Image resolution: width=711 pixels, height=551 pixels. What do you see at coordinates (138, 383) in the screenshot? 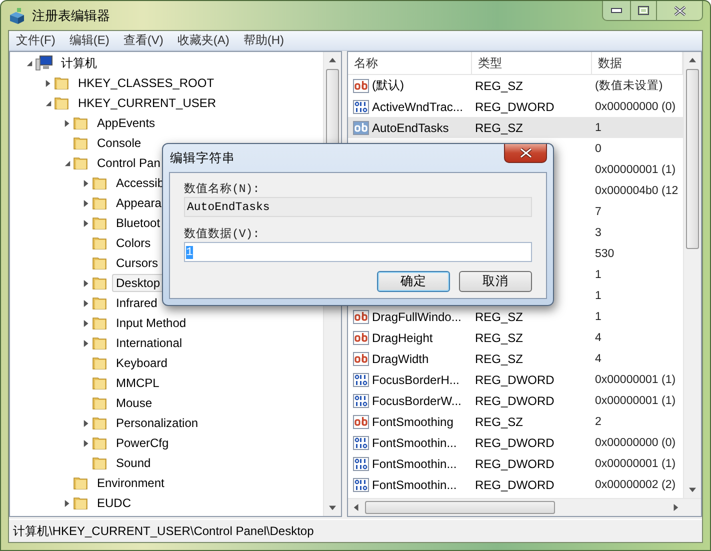
I see `tree-item: MMCPL` at bounding box center [138, 383].